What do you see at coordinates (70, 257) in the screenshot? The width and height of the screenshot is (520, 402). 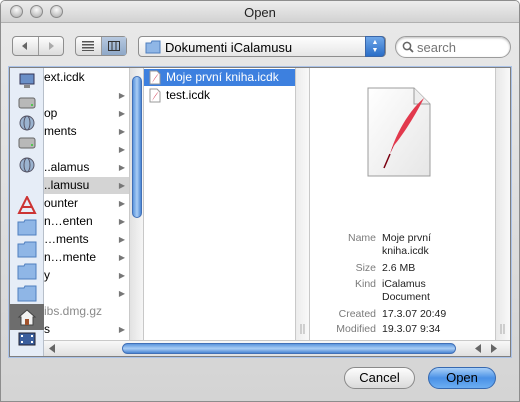 I see `list-item-label: n…mente` at bounding box center [70, 257].